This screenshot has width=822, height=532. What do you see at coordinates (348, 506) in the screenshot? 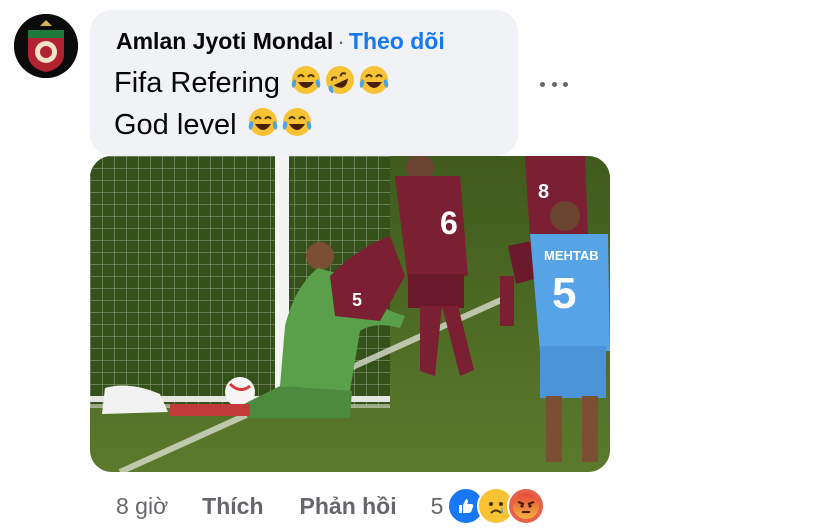
I see `reply-button: Phản hồi` at bounding box center [348, 506].